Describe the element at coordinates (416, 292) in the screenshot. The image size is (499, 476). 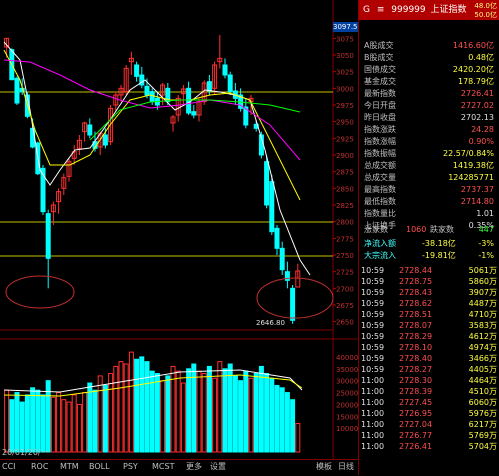
I see `tick-price: 2728.43` at that location.